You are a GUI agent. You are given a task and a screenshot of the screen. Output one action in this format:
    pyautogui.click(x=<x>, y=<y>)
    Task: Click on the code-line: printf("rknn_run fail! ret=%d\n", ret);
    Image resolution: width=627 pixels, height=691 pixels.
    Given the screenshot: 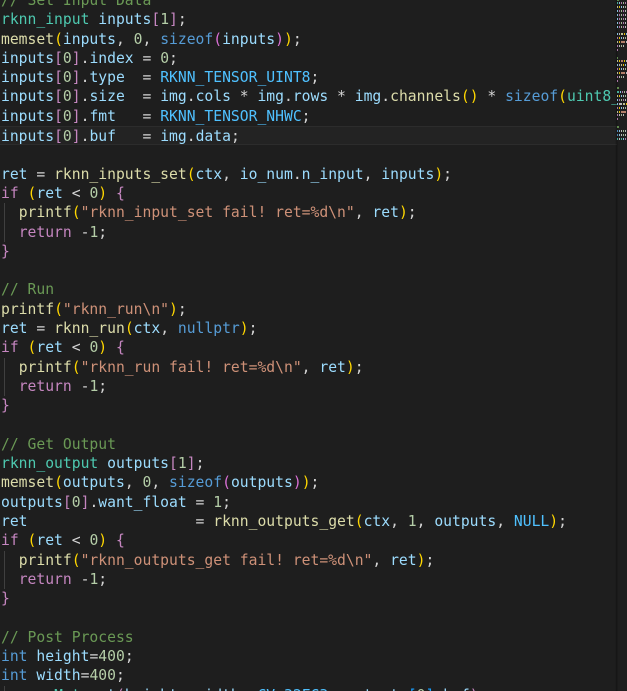 What is the action you would take?
    pyautogui.click(x=308, y=367)
    